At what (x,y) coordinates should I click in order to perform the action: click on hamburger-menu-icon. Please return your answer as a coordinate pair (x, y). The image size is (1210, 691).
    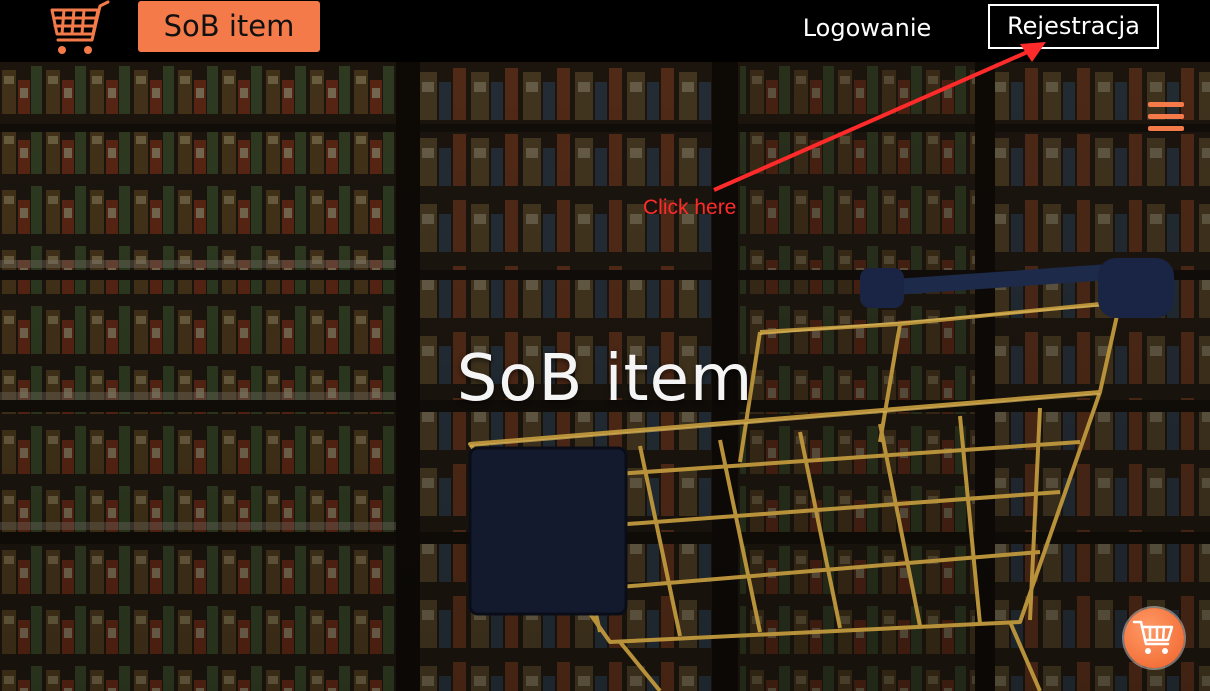
    Looking at the image, I should click on (1167, 118).